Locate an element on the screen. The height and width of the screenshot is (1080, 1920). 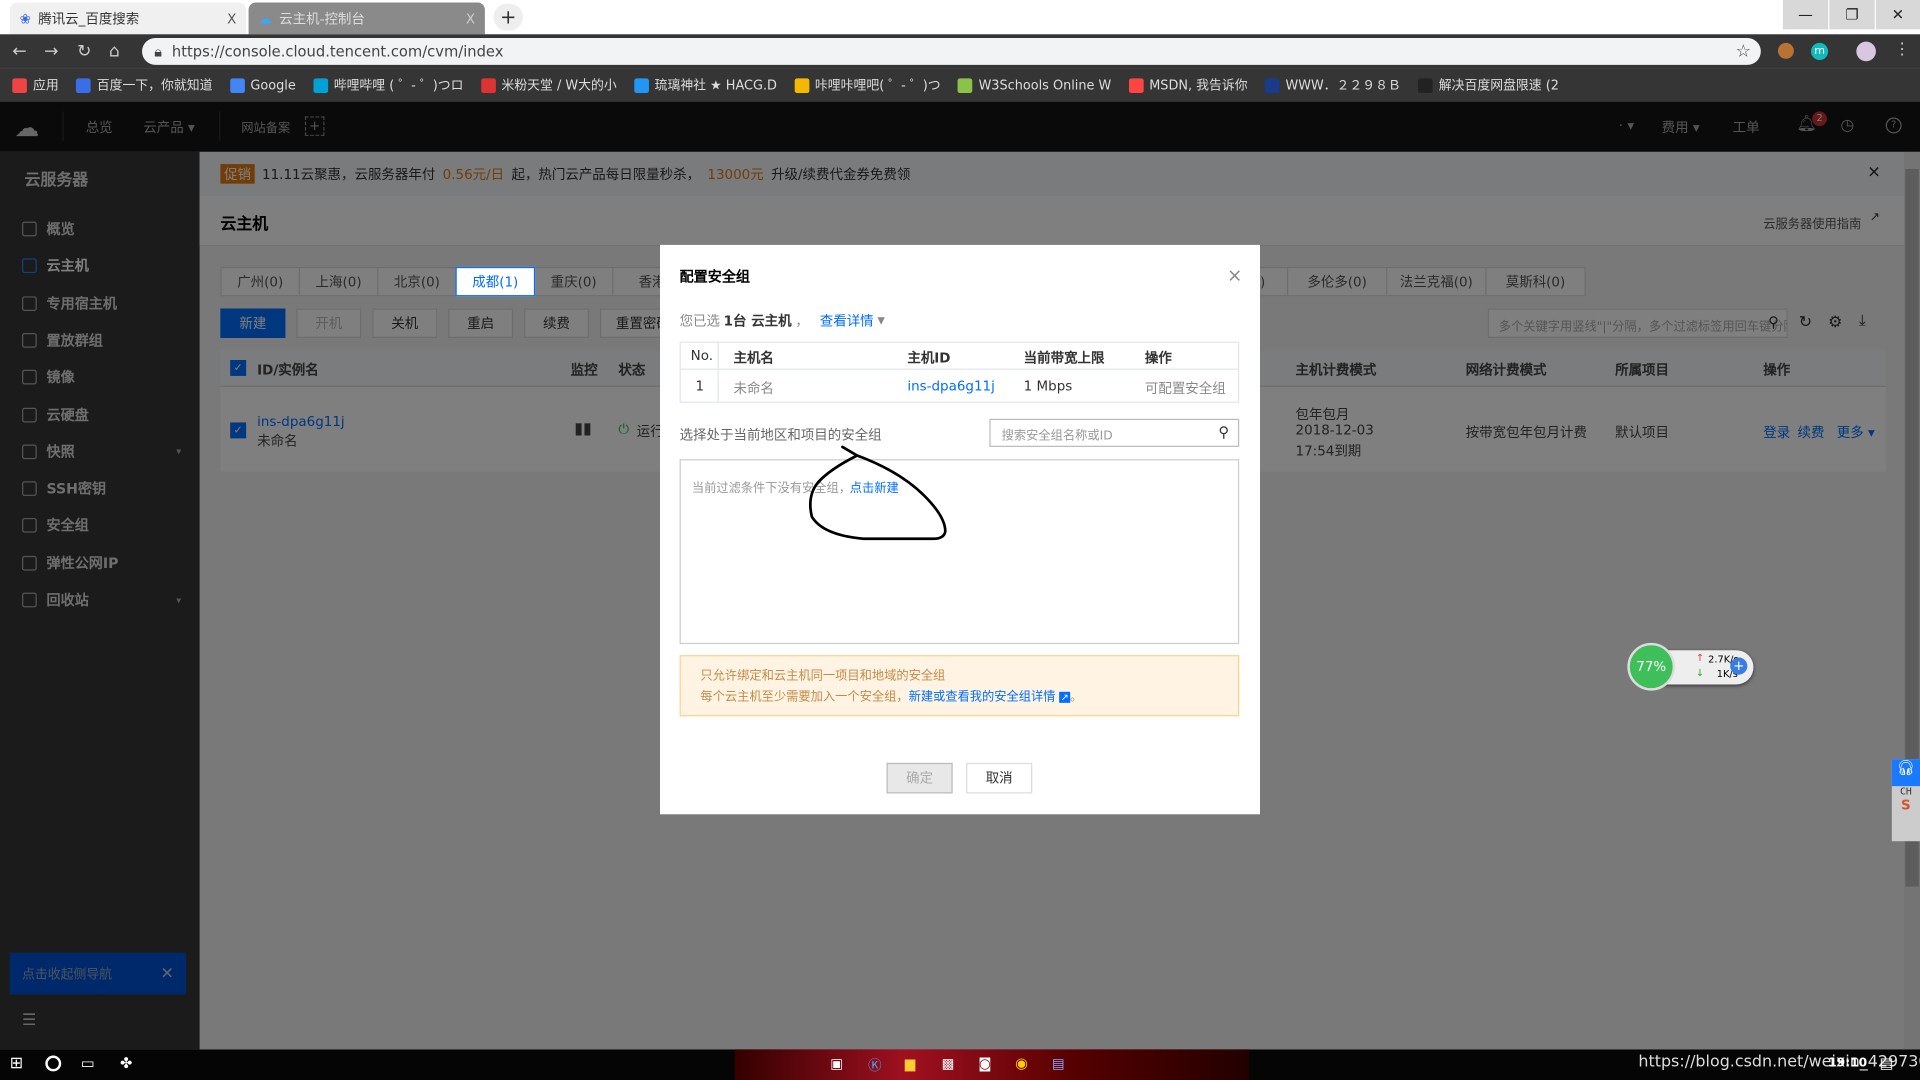
file-explorer-icon: ▆ is located at coordinates (910, 1064).